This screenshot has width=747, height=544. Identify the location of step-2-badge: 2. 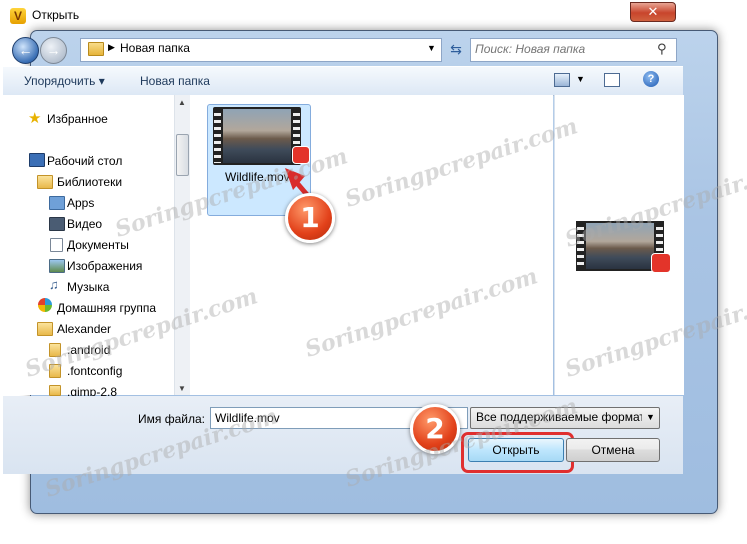
(435, 429).